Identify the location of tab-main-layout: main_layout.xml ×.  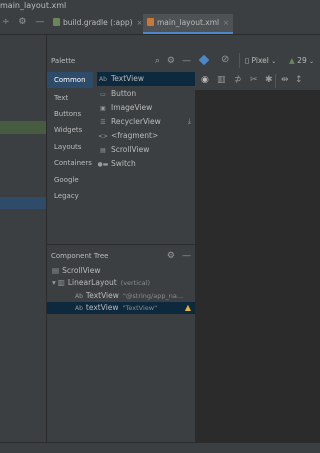
(188, 24).